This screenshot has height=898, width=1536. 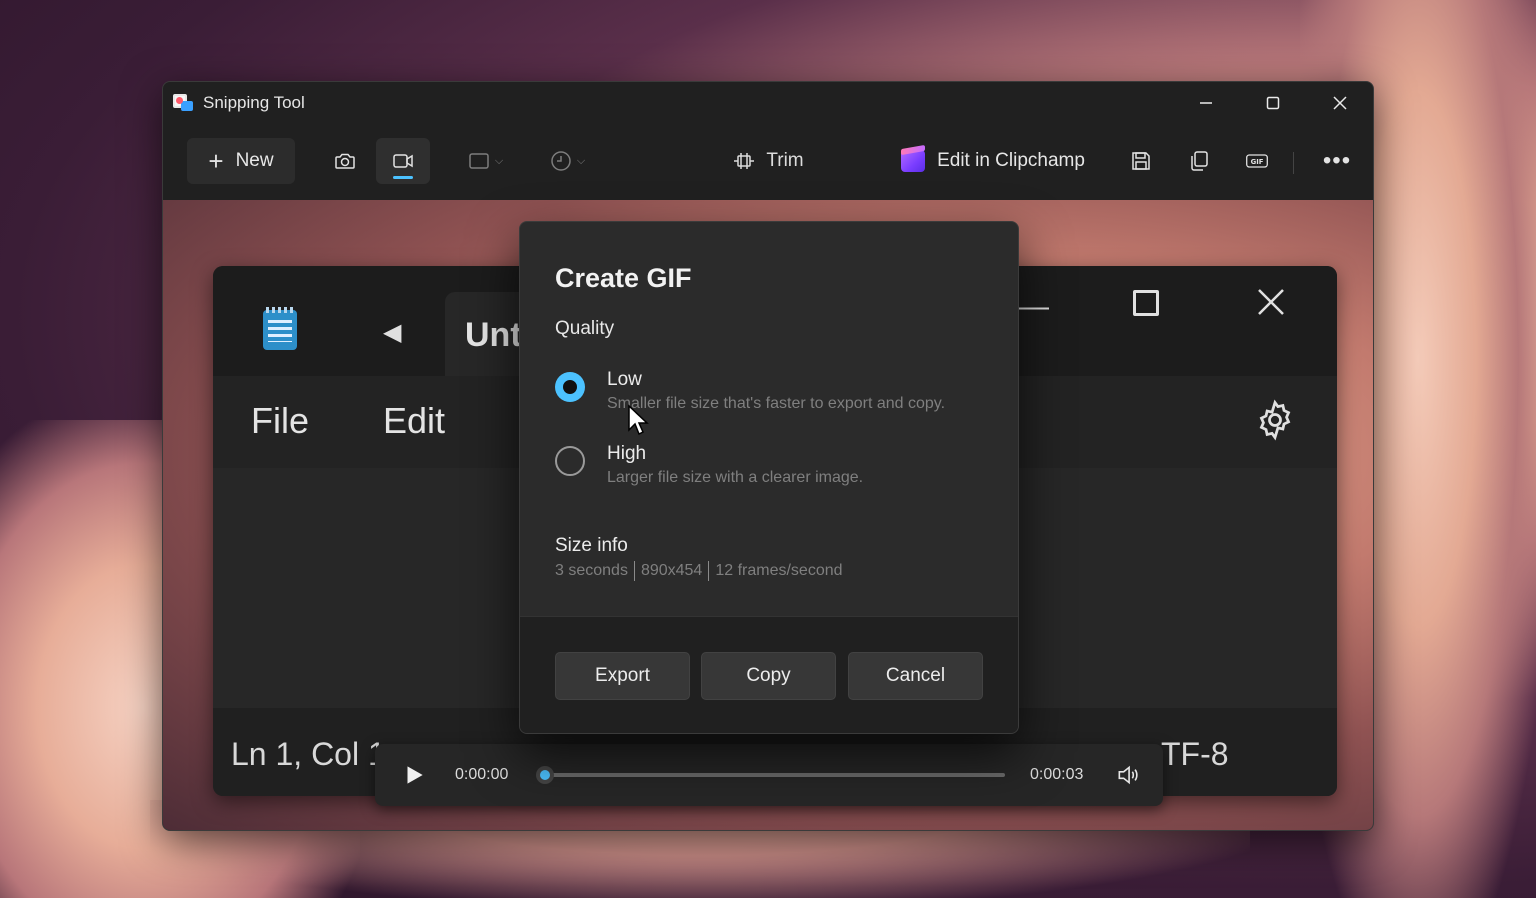 What do you see at coordinates (308, 754) in the screenshot?
I see `notepad-cursor-position: Ln 1, Col 1` at bounding box center [308, 754].